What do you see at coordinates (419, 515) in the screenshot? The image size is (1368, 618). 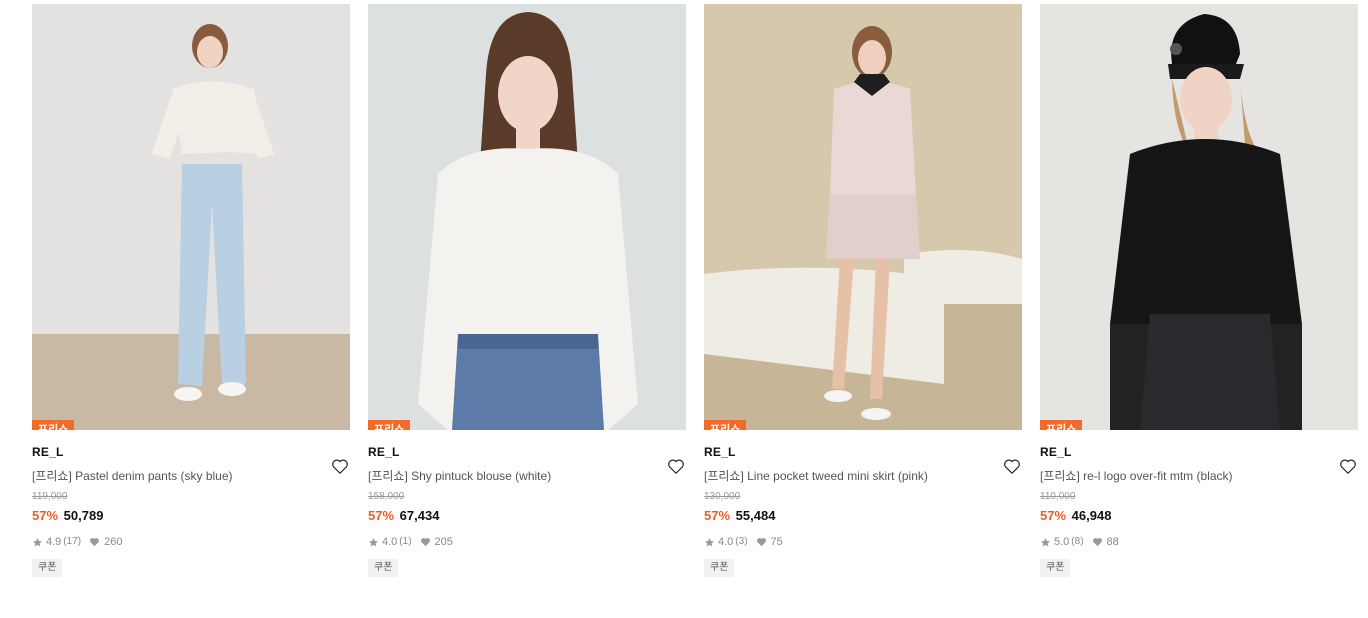 I see `sale-price: 67,434` at bounding box center [419, 515].